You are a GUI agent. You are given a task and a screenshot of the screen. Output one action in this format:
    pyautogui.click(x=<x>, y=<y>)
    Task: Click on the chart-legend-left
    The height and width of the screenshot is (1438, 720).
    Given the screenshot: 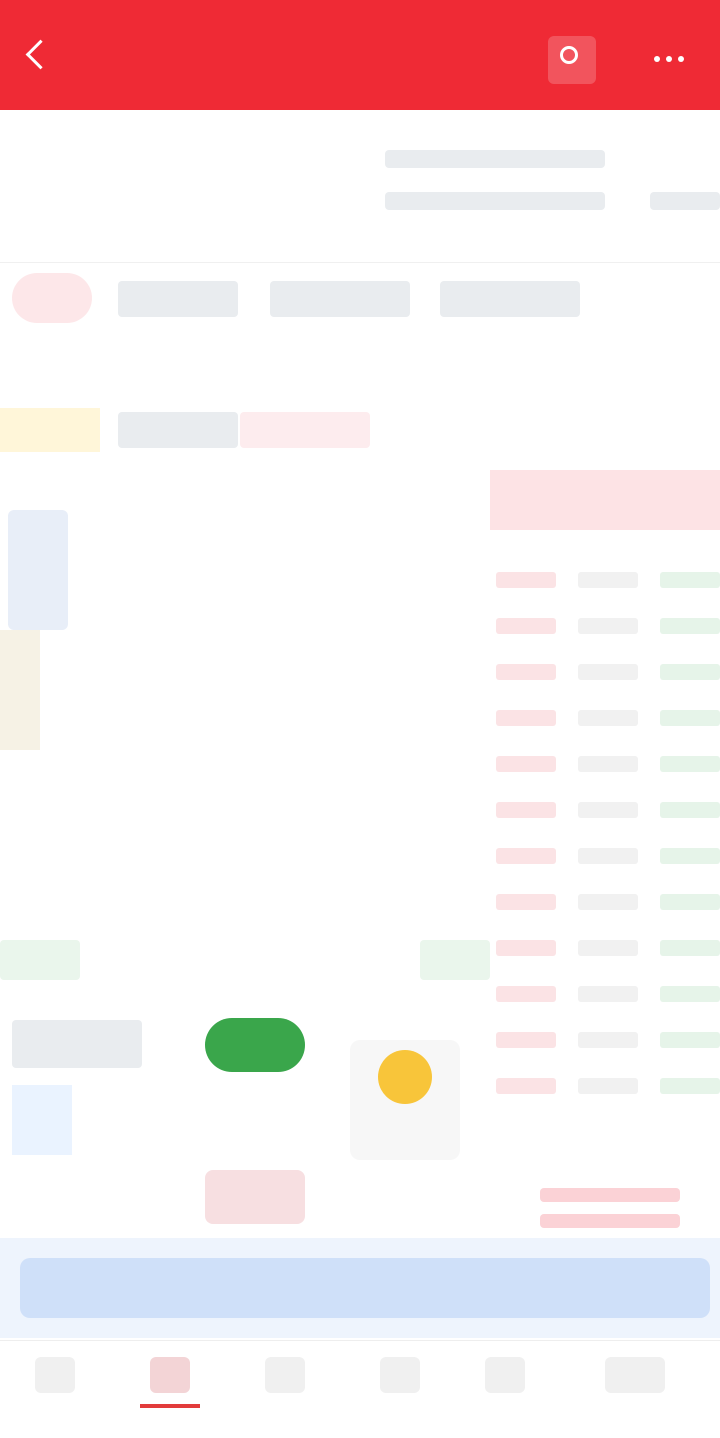 What is the action you would take?
    pyautogui.click(x=40, y=960)
    